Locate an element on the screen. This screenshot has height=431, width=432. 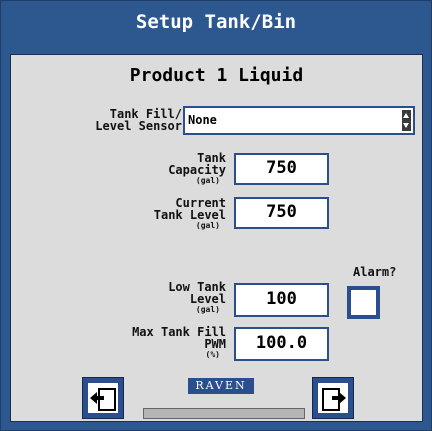
capacity-label-line2: Capacity is located at coordinates (197, 170).